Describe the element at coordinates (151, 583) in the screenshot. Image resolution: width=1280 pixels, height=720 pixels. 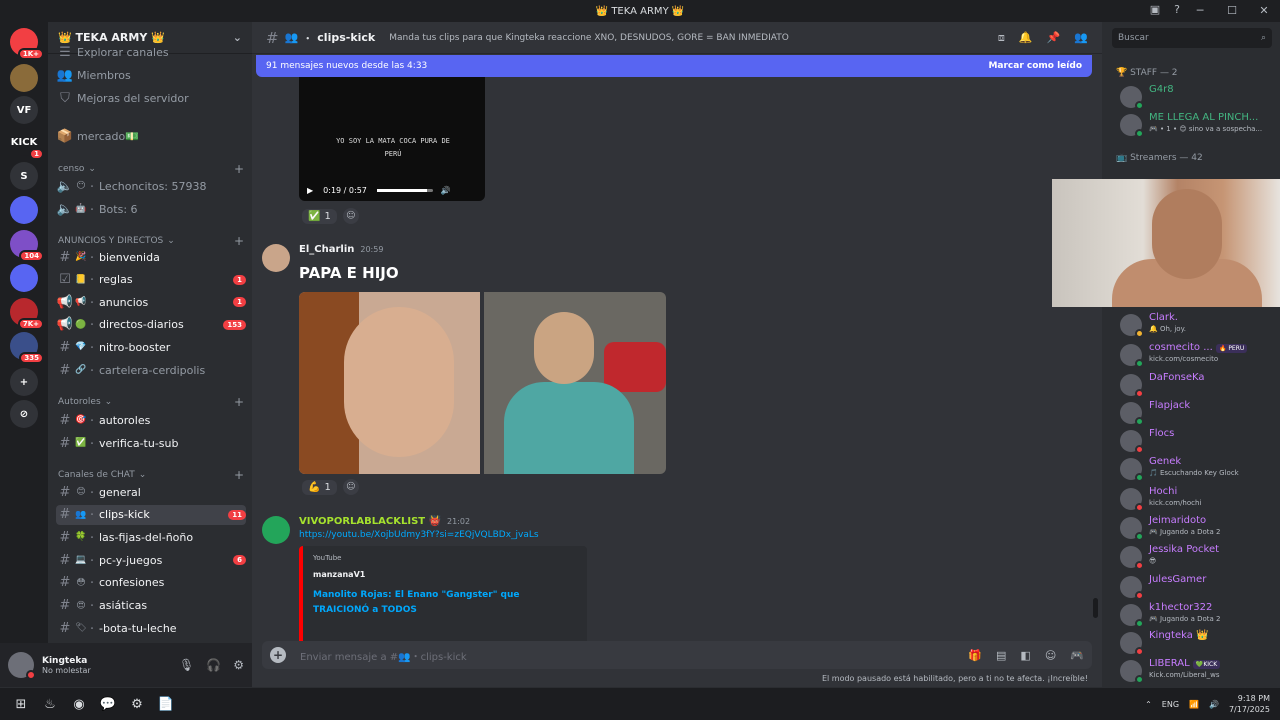
I see `channel-item-confesiones: # 😳 ・ confesiones` at that location.